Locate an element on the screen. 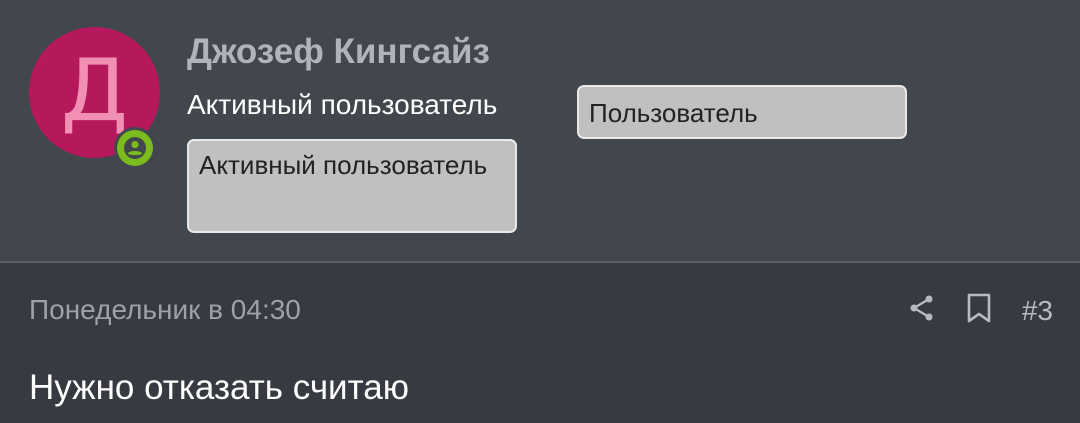 This screenshot has width=1080, height=423. post-message: Нужно отказать считаю is located at coordinates (219, 387).